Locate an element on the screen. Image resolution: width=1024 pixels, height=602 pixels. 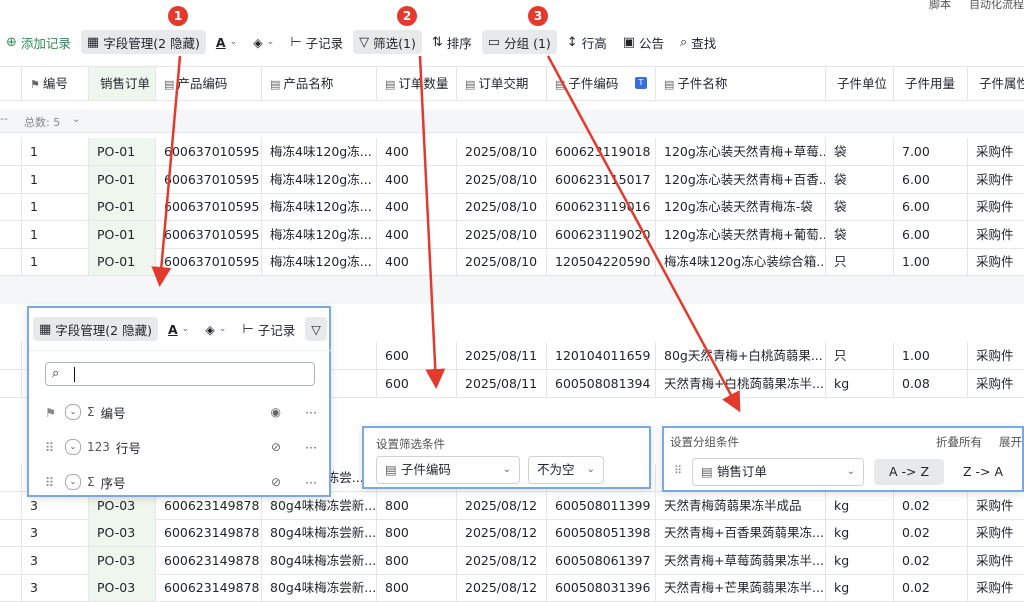
table-cell: 120504220590 is located at coordinates (601, 261).